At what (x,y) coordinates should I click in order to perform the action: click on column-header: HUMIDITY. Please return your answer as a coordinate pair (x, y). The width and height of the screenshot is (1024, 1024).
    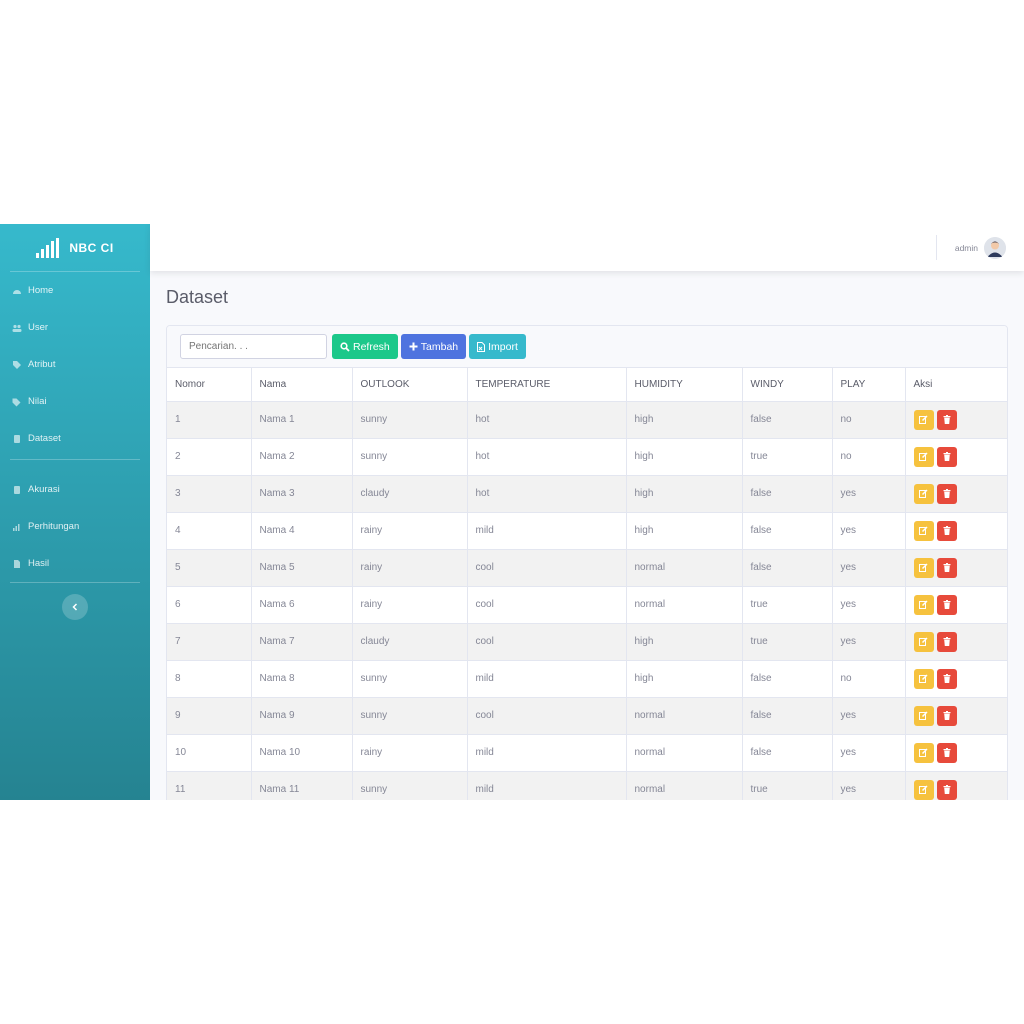
    Looking at the image, I should click on (684, 385).